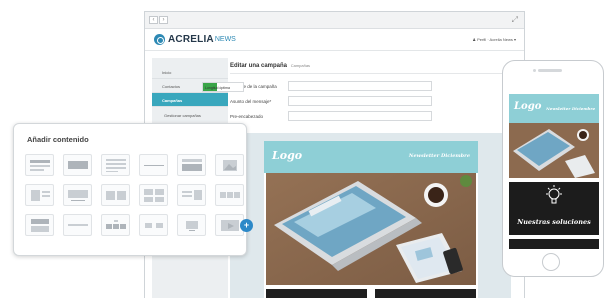 The height and width of the screenshot is (298, 608). I want to click on email-dark-block-left, so click(316, 293).